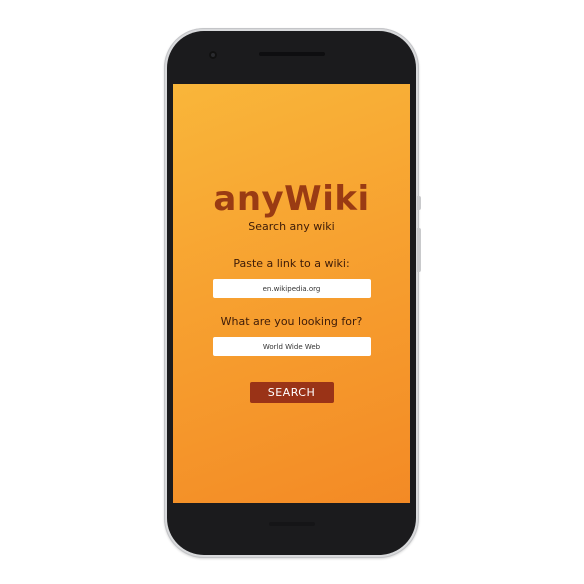 The width and height of the screenshot is (584, 584). Describe the element at coordinates (419, 250) in the screenshot. I see `volume-button` at that location.